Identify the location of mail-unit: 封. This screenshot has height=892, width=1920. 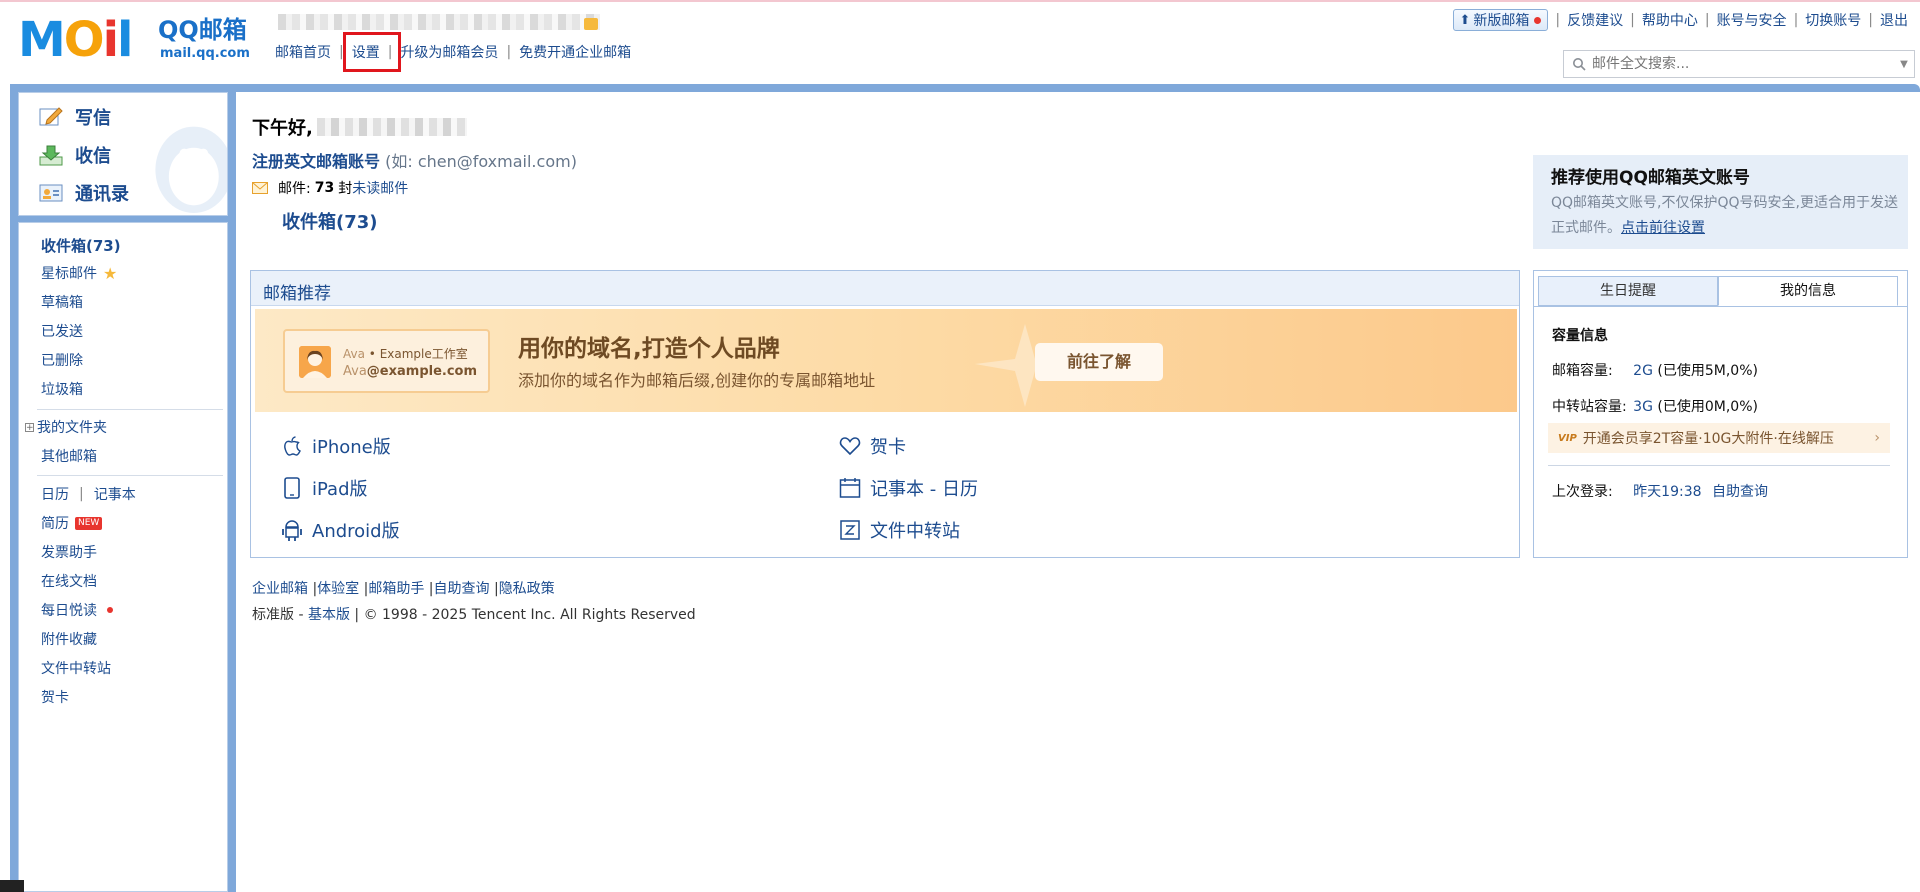
(345, 189).